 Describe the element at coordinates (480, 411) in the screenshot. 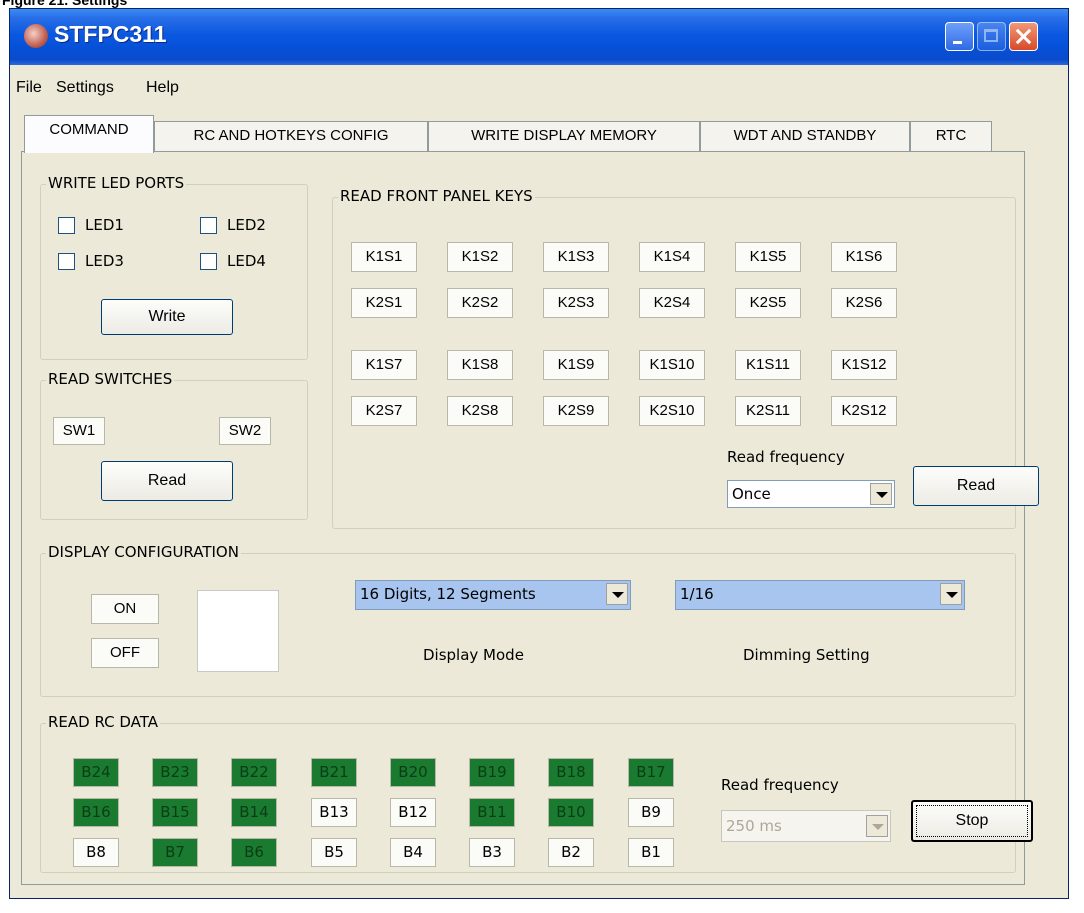

I see `key-k2s8: K2S8` at that location.